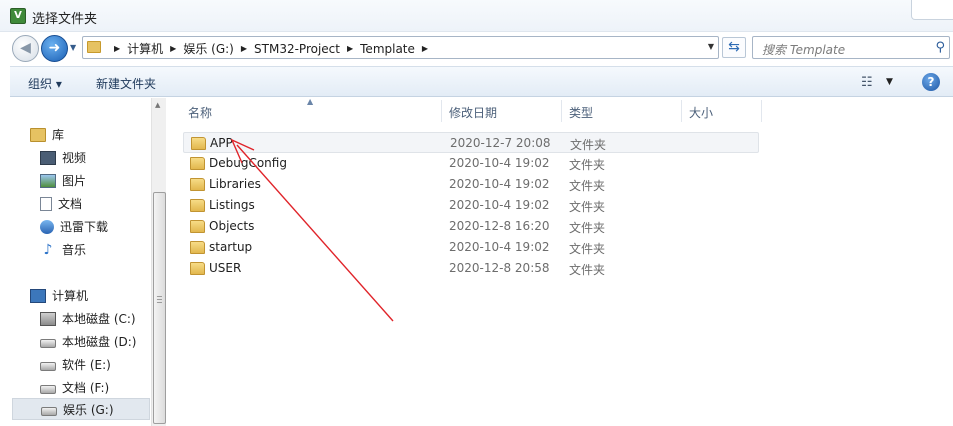  I want to click on nav-computer: 计算机, so click(59, 295).